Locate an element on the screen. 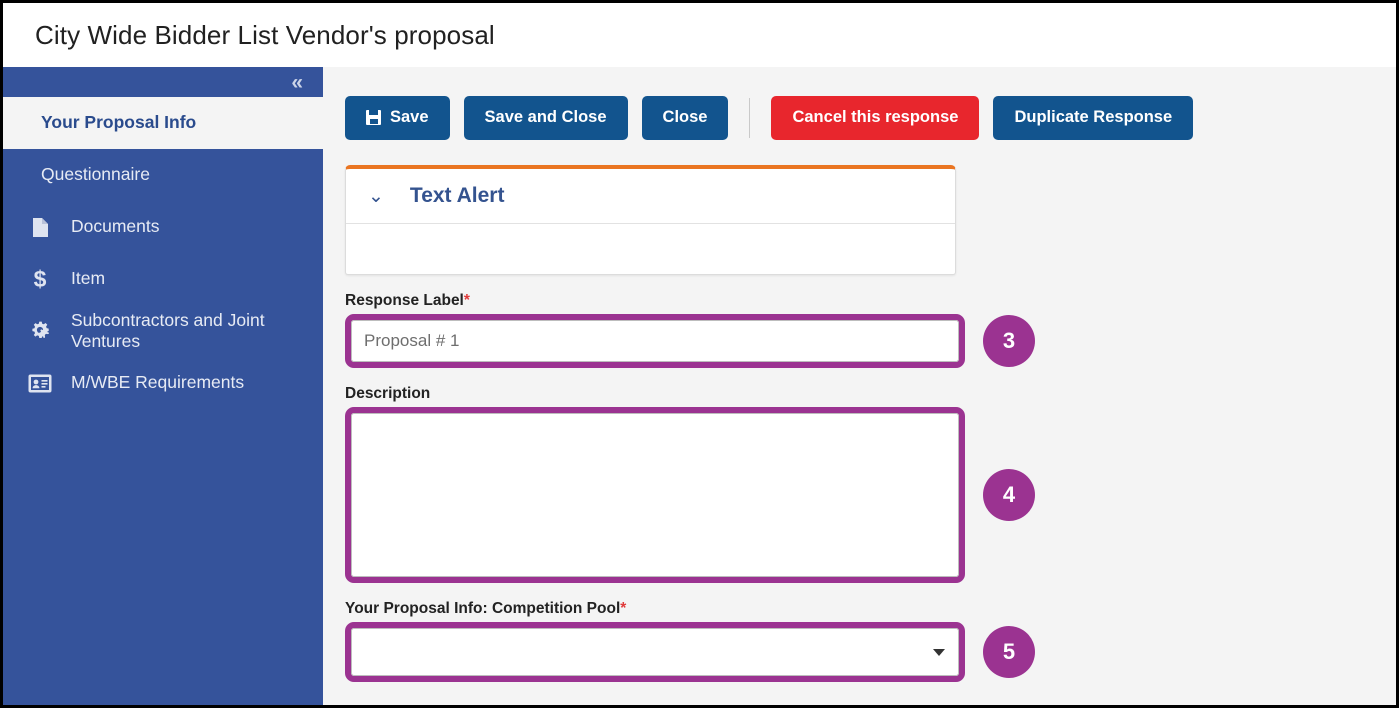 The image size is (1399, 708). text-alert-panel: ⌄ Text Alert is located at coordinates (650, 220).